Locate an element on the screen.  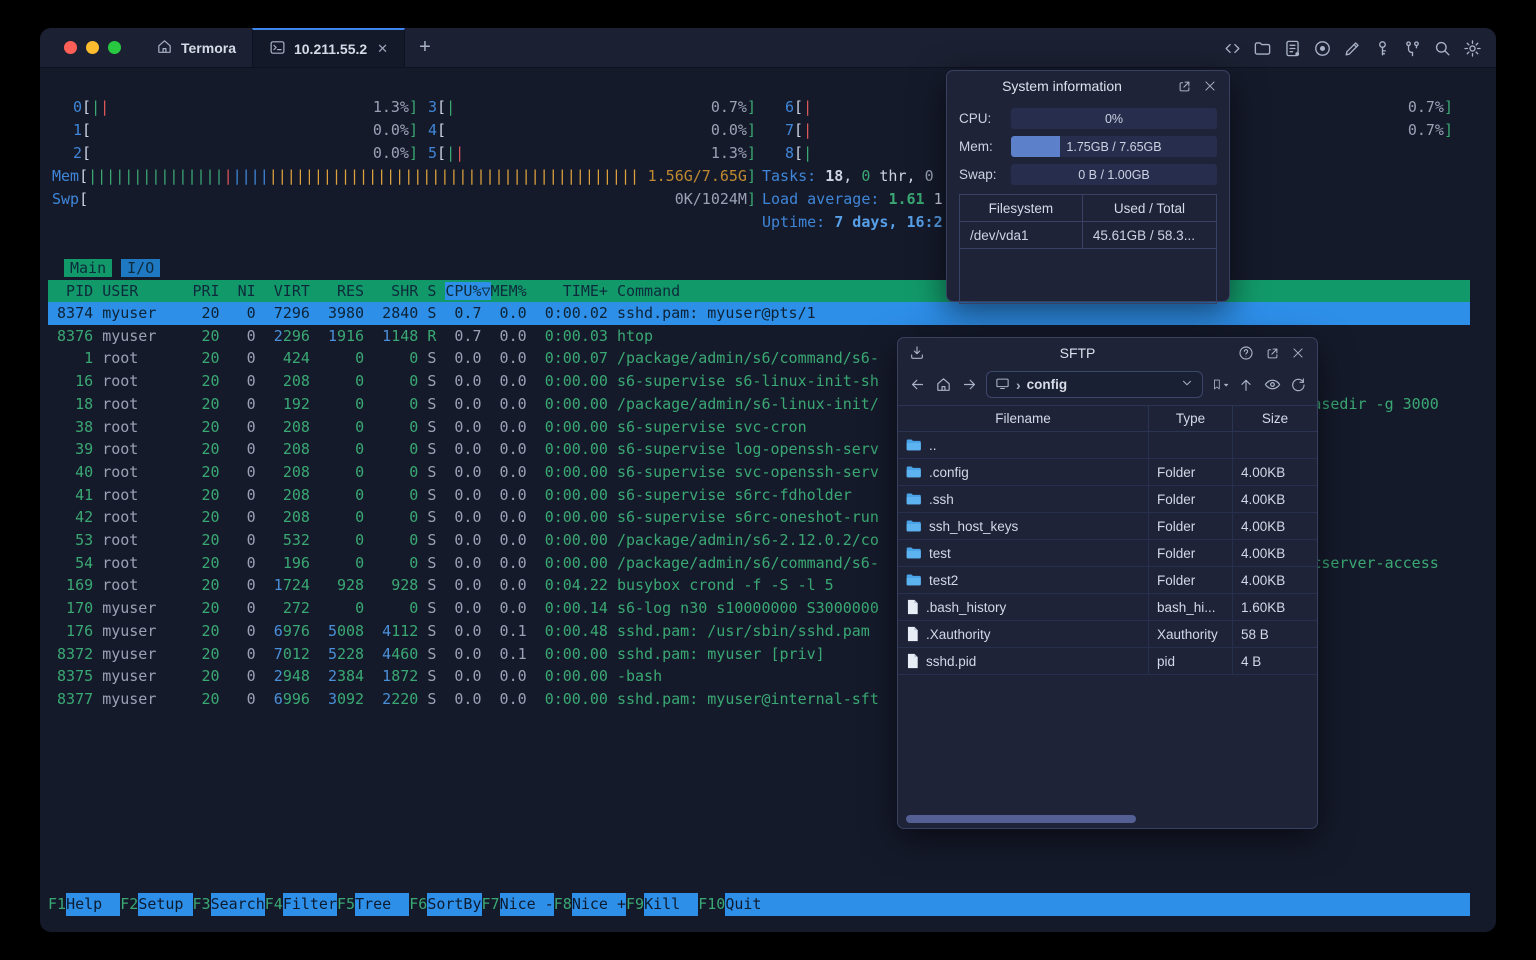
htop-tab-i-o: I/O is located at coordinates (141, 268).